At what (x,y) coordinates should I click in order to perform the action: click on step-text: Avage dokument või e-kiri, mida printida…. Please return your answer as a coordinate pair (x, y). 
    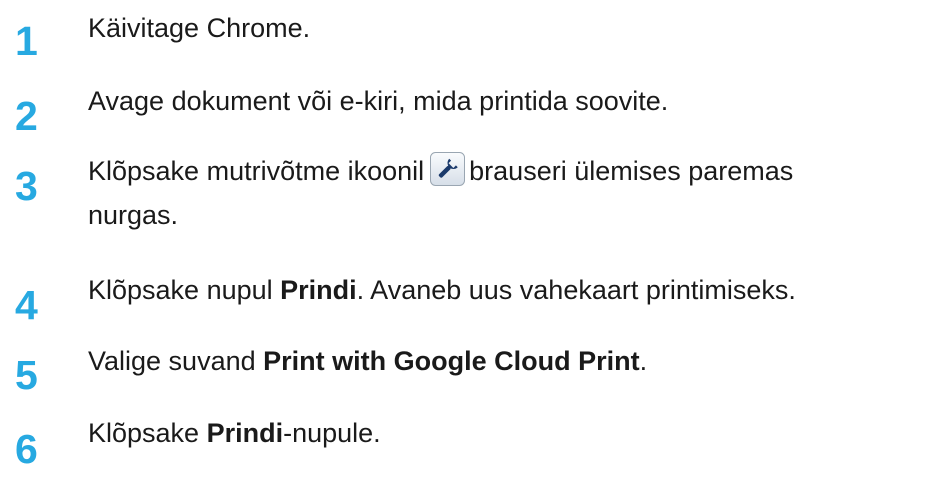
    Looking at the image, I should click on (378, 101).